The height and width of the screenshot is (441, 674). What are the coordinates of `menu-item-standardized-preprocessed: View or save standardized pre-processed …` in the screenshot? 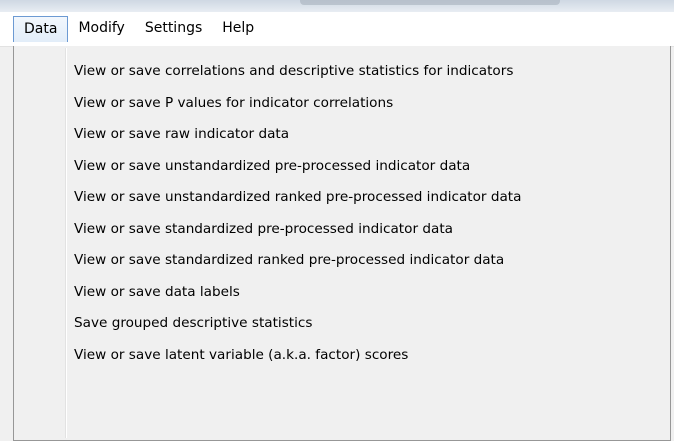 It's located at (342, 230).